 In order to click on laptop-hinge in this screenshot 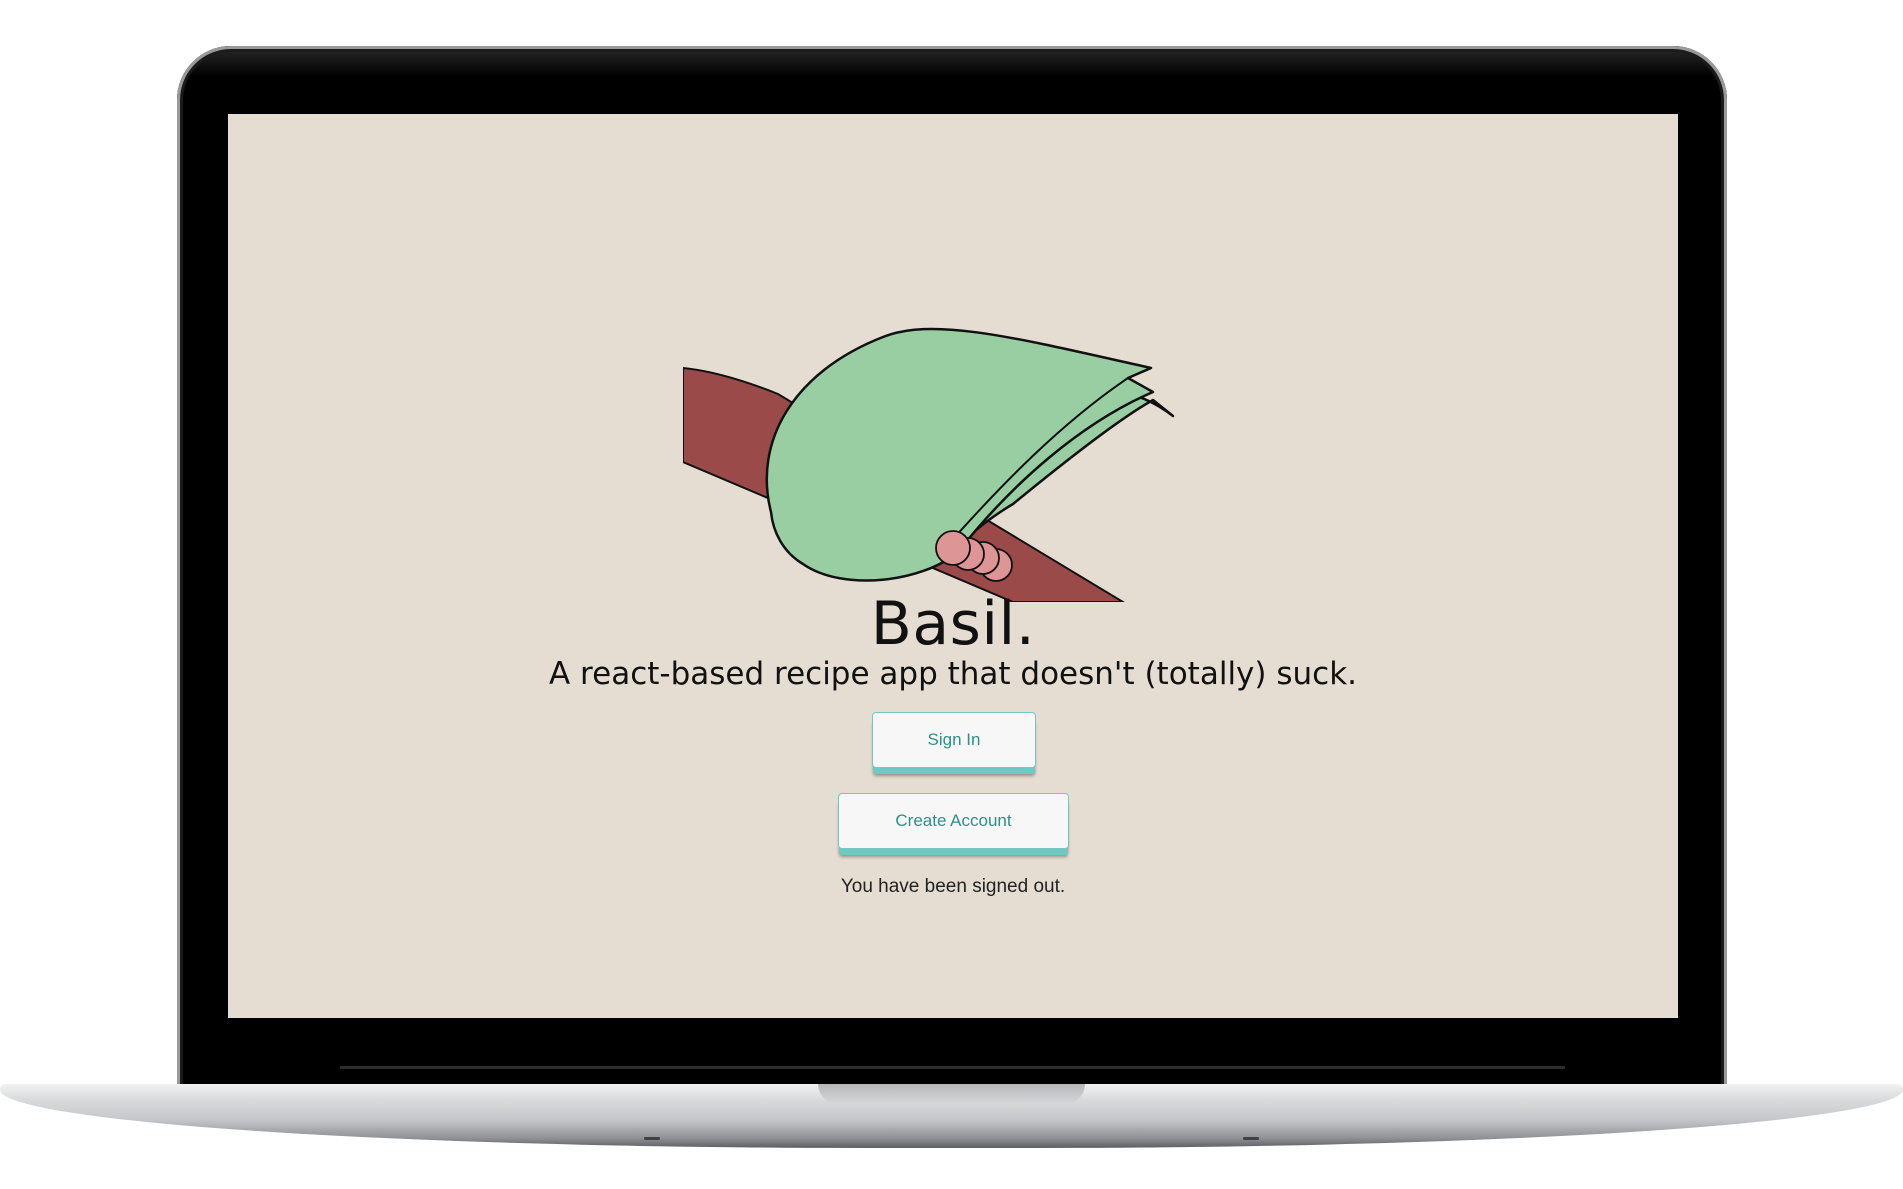, I will do `click(952, 1067)`.